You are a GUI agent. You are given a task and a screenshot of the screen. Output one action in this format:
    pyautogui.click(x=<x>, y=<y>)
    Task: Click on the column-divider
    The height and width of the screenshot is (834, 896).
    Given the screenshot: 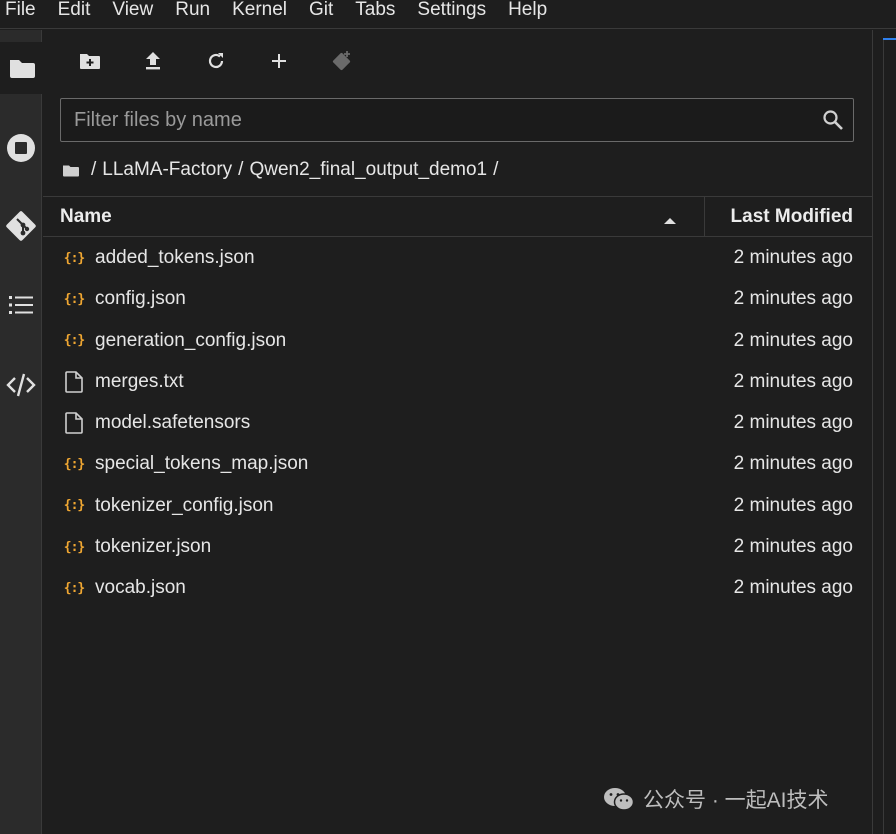 What is the action you would take?
    pyautogui.click(x=704, y=217)
    